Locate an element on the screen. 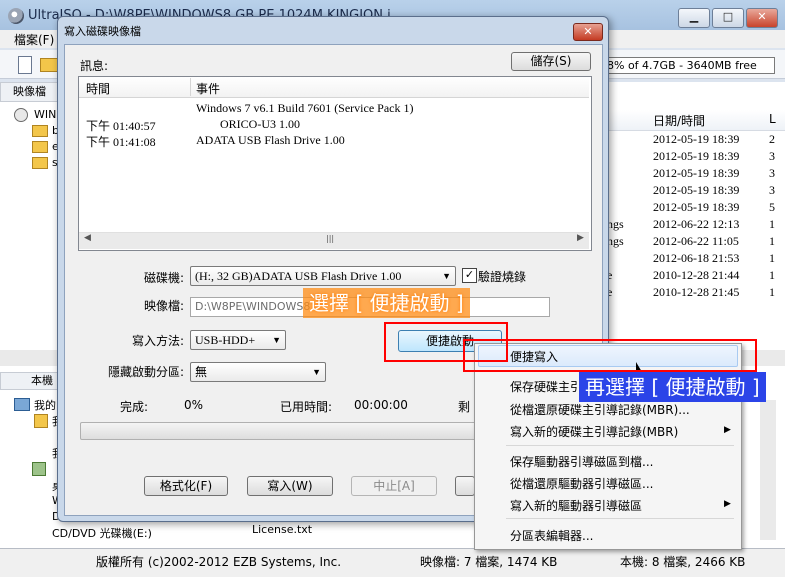  write-method-label: 寫入方法: is located at coordinates (158, 341).